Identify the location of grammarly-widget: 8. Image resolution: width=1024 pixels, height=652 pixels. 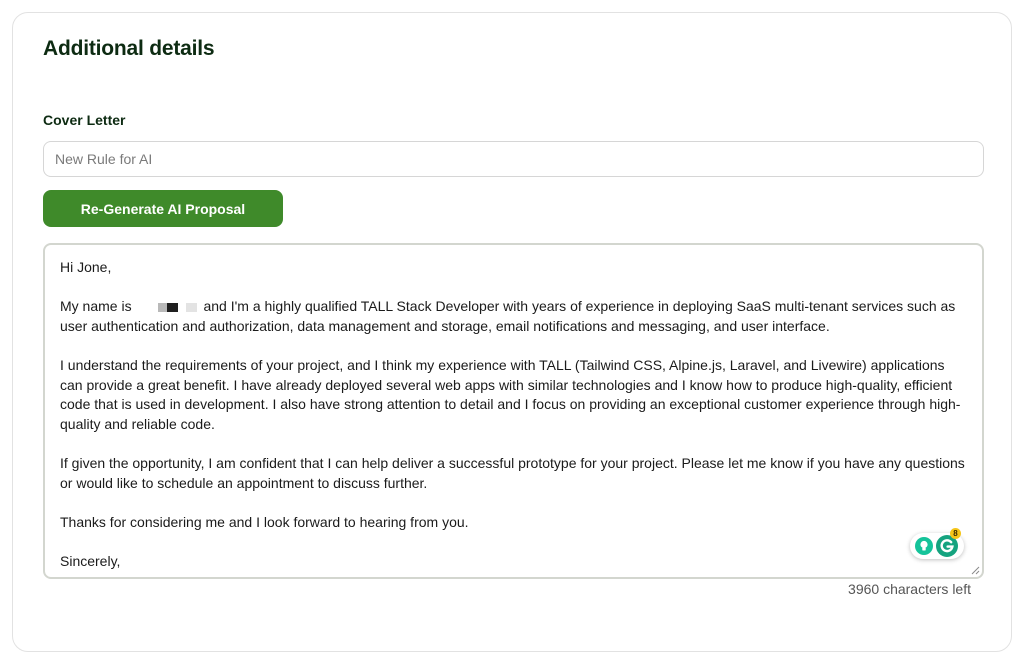
(937, 543).